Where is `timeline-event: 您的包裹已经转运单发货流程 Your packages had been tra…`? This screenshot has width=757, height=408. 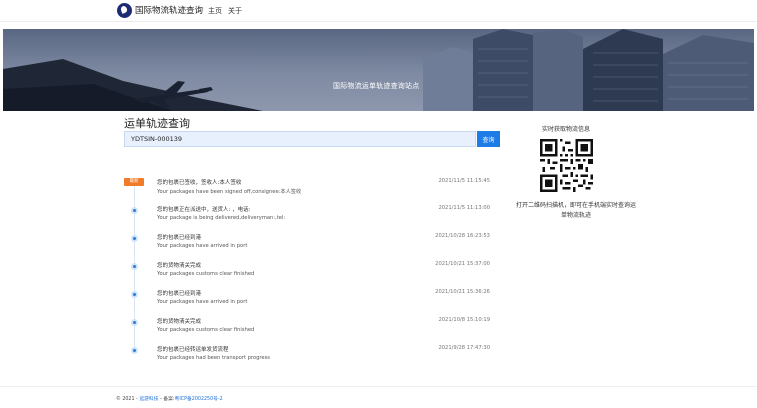
timeline-event: 您的包裹已经转运单发货流程 Your packages had been tra… is located at coordinates (378, 358).